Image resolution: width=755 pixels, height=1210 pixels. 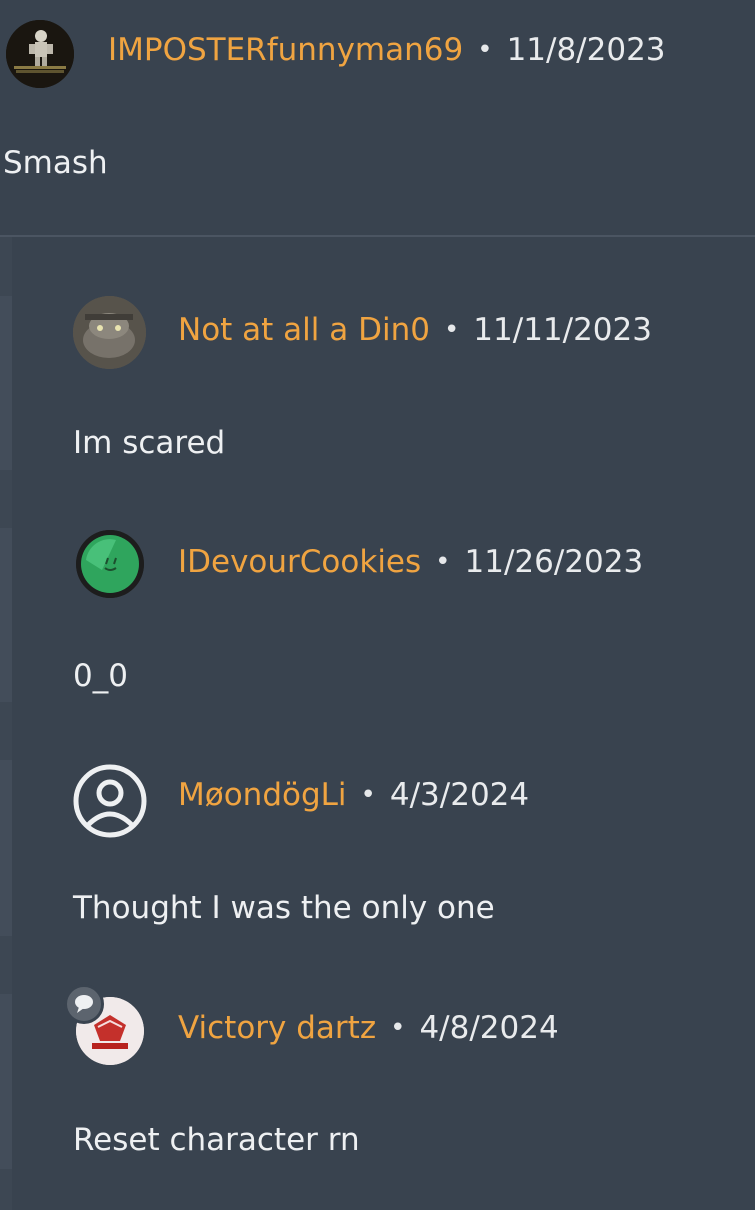 I want to click on reply-meta: Victory dartz • 4/8/2024, so click(x=368, y=1028).